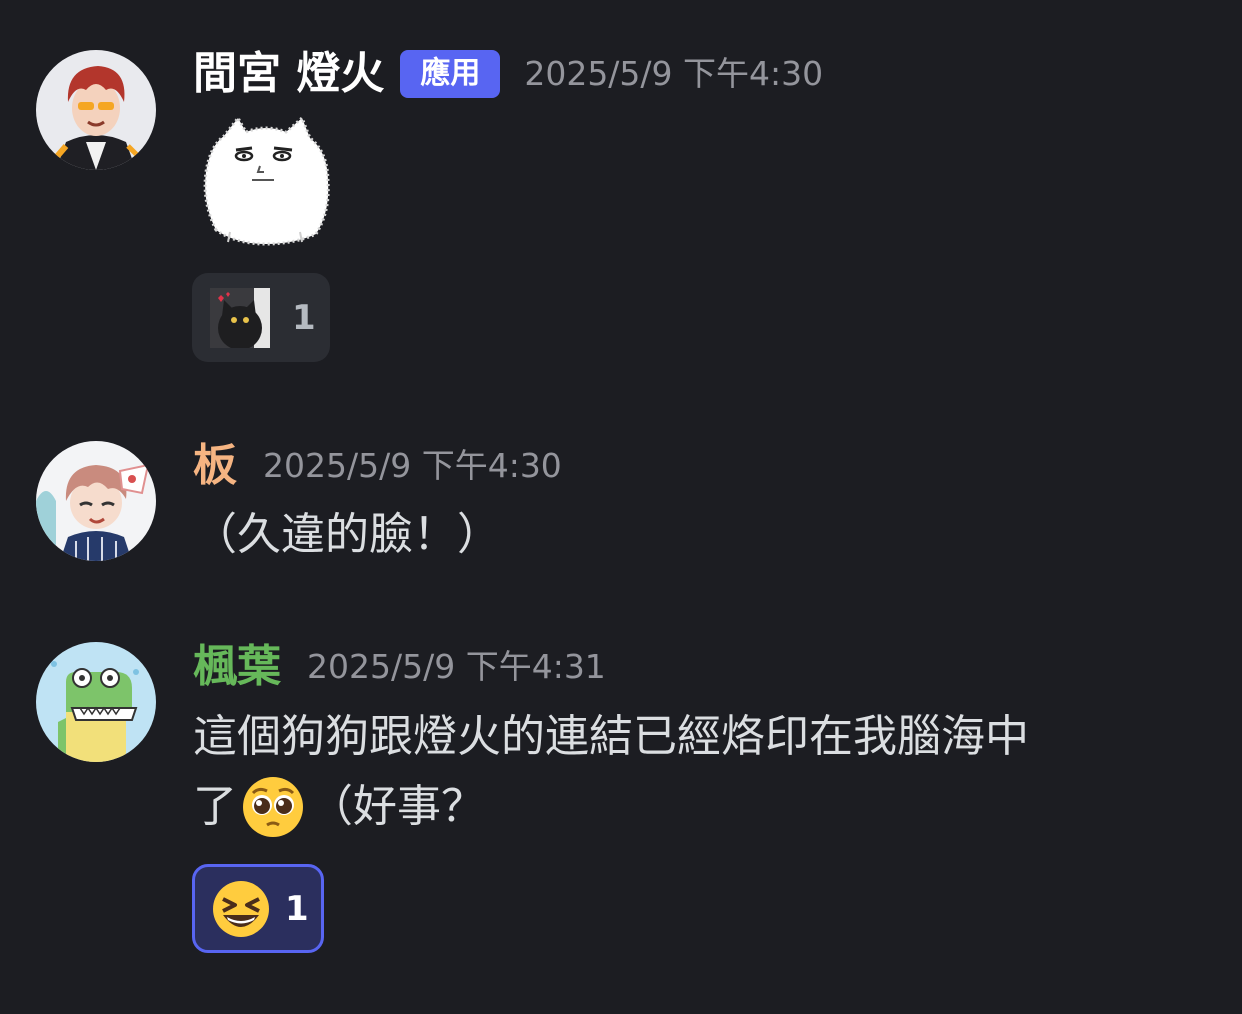 The height and width of the screenshot is (1014, 1242). I want to click on black-cat-custom-emoji-icon, so click(240, 318).